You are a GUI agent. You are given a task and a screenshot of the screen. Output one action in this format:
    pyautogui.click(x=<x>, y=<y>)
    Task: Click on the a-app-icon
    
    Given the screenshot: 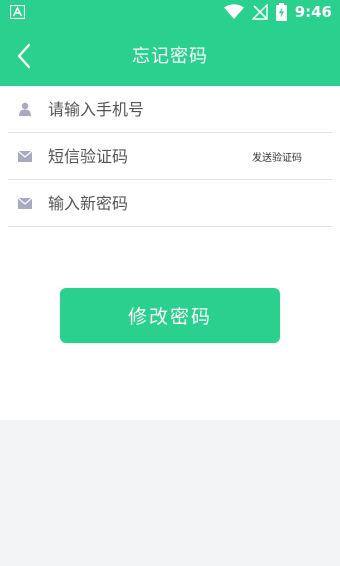 What is the action you would take?
    pyautogui.click(x=17, y=12)
    